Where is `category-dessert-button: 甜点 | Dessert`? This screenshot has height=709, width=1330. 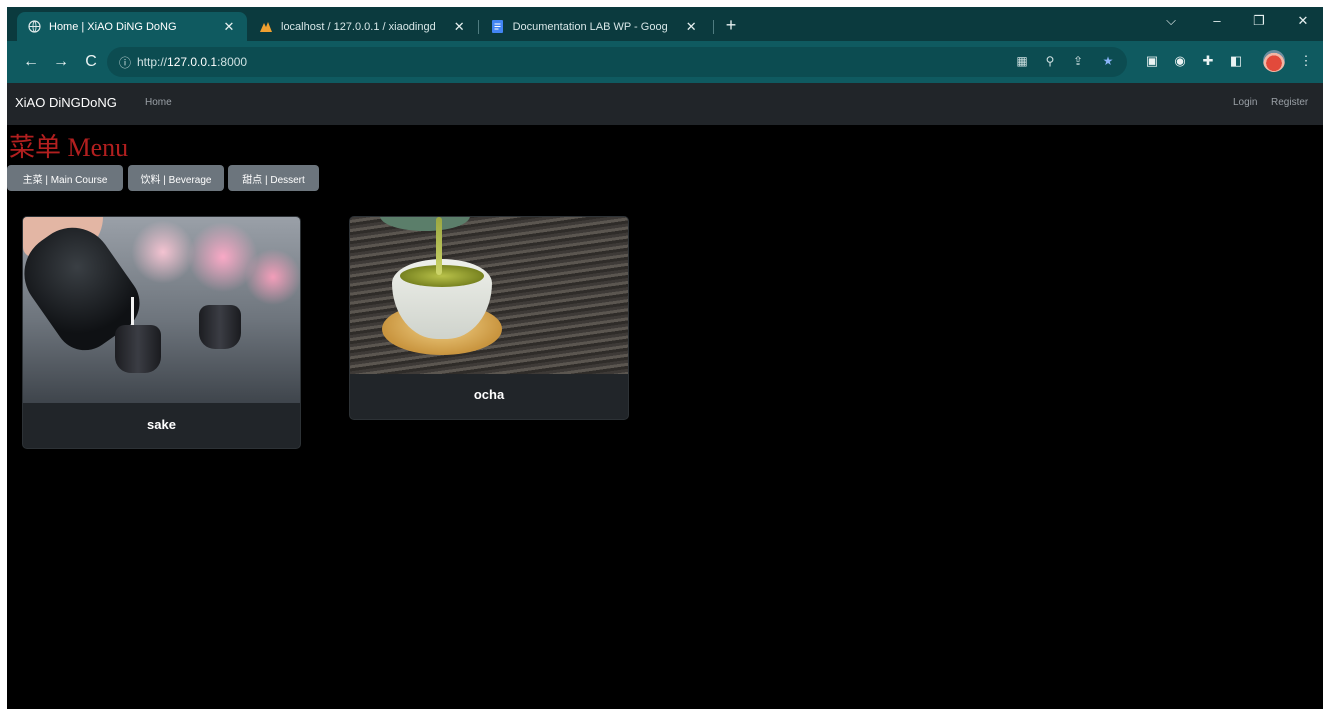
category-dessert-button: 甜点 | Dessert is located at coordinates (273, 178).